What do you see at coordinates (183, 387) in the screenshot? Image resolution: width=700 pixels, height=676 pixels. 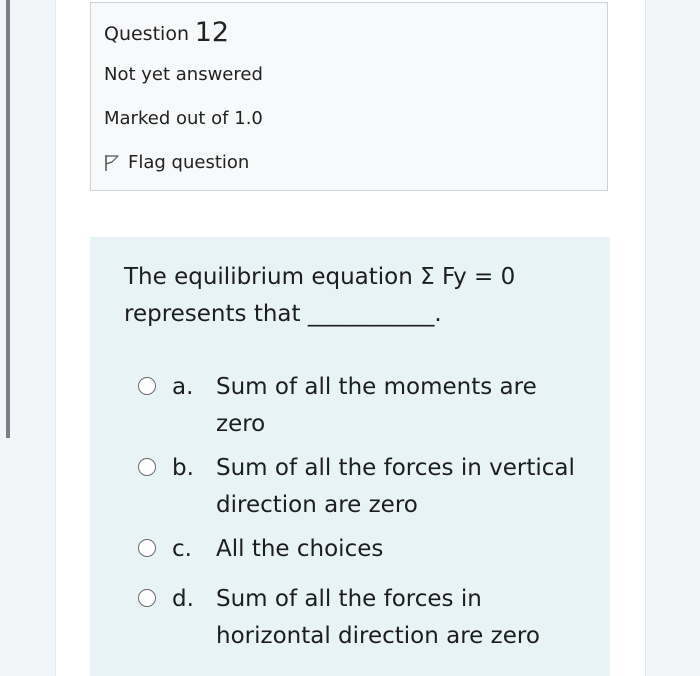 I see `answer-letter: a.` at bounding box center [183, 387].